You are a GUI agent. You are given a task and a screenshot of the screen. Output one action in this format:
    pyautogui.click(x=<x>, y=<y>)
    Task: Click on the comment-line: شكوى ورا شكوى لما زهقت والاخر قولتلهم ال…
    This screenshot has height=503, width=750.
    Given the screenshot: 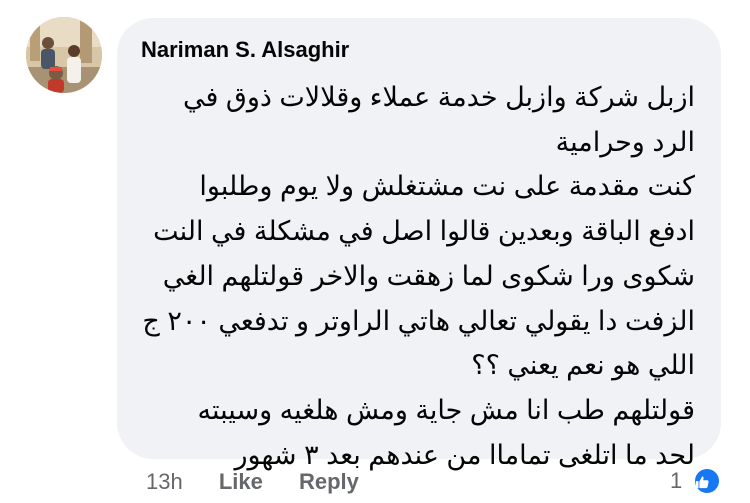 What is the action you would take?
    pyautogui.click(x=428, y=275)
    